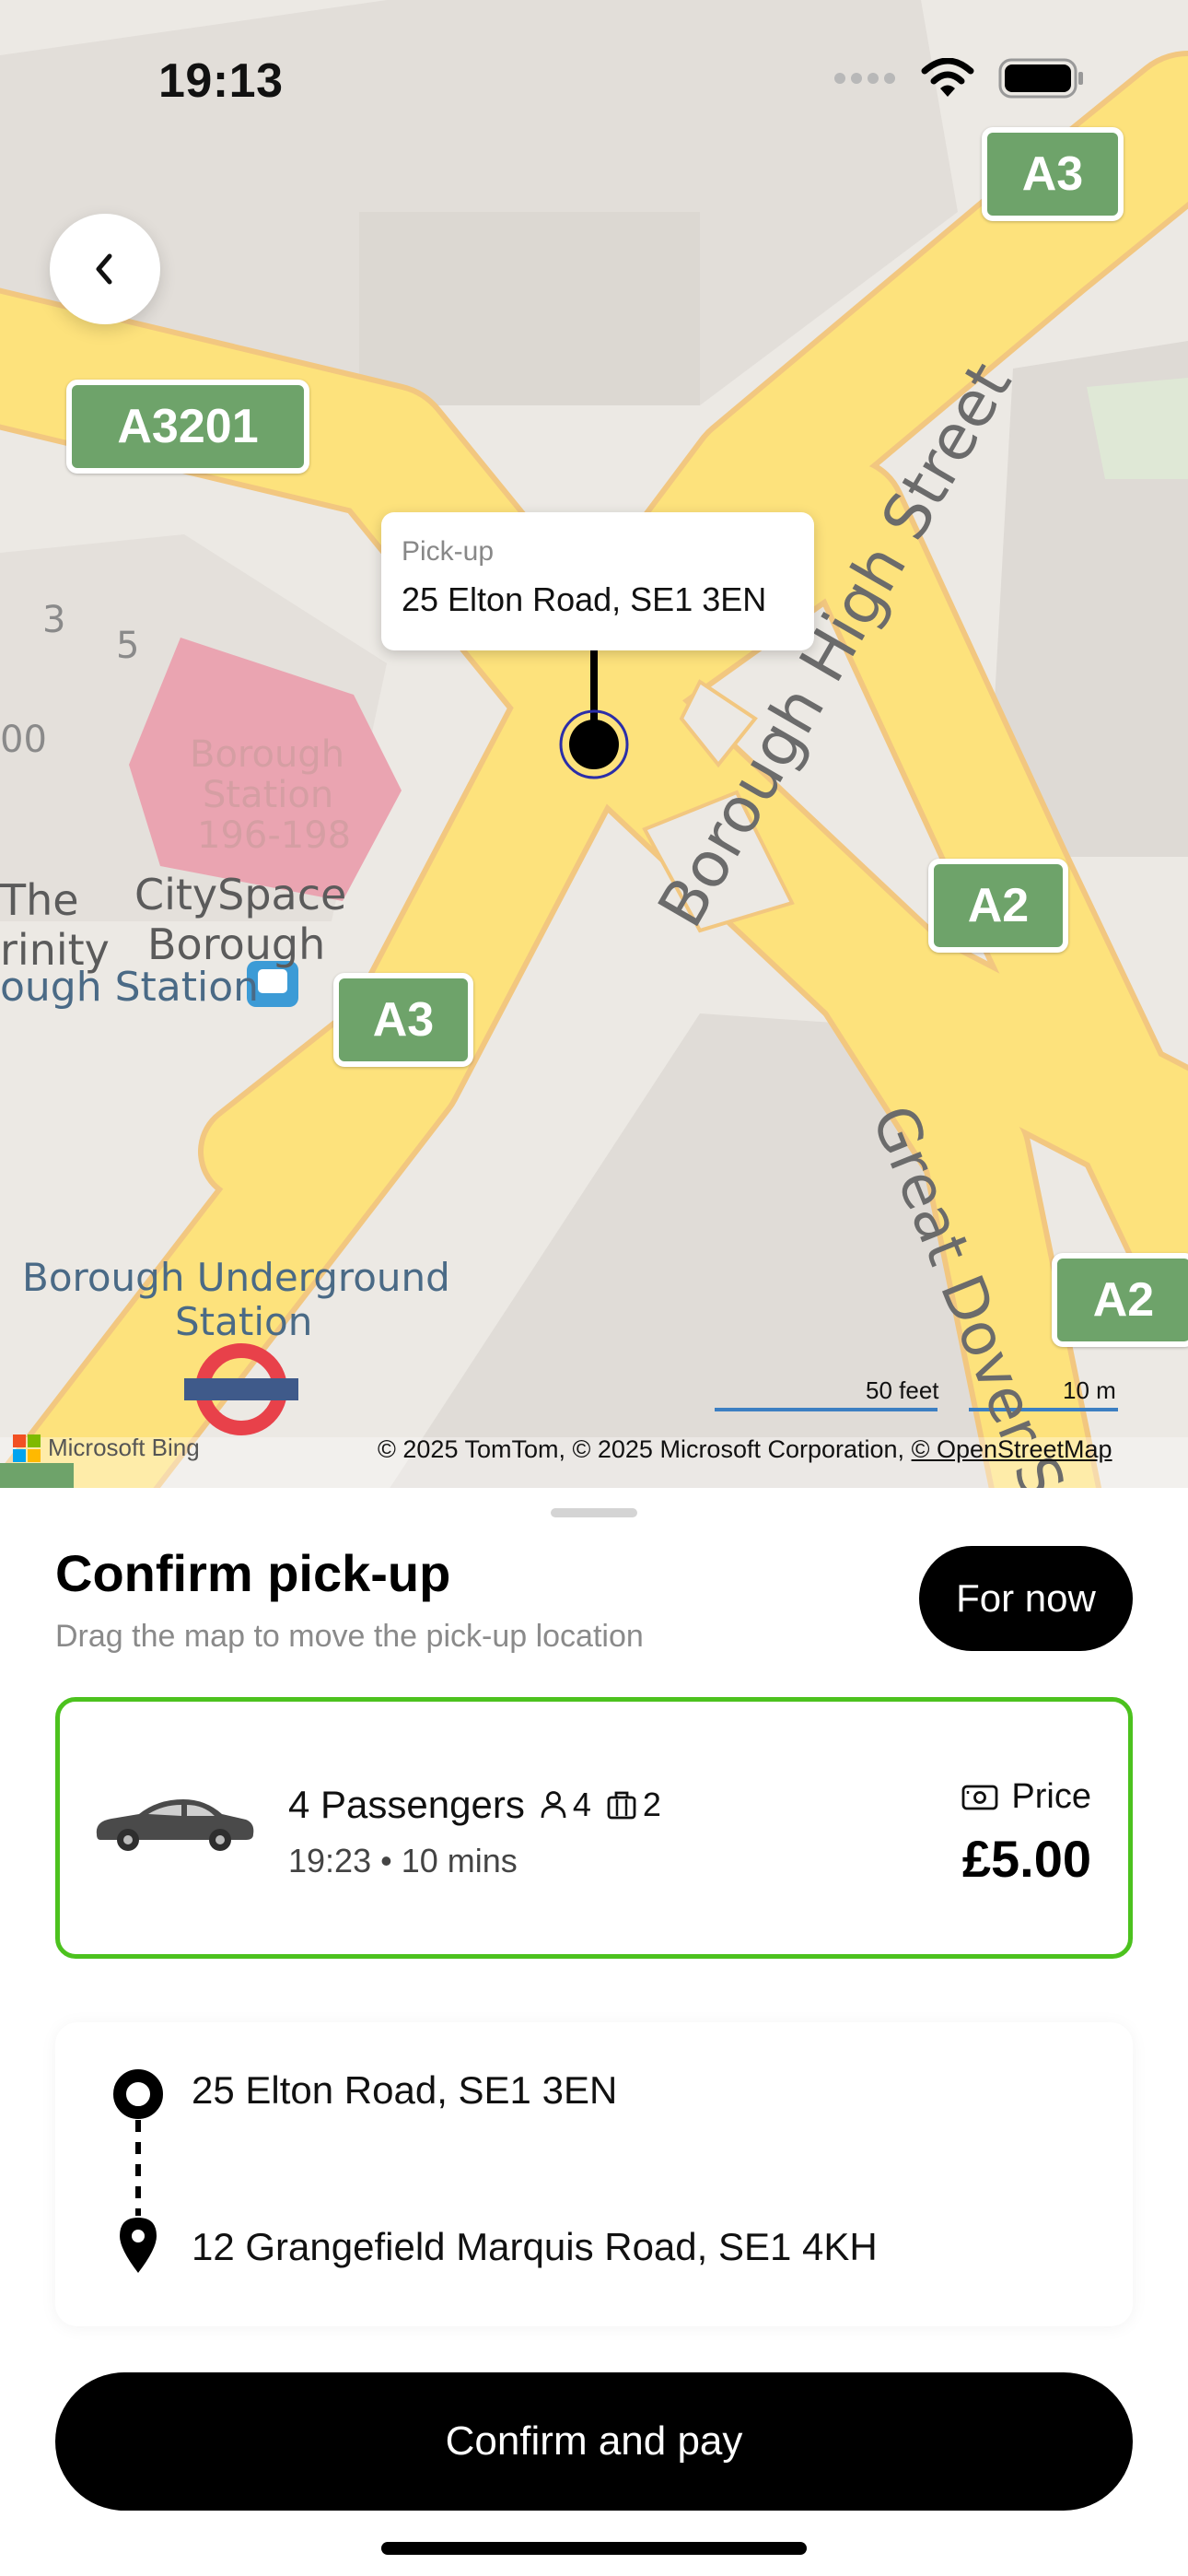  I want to click on passenger-capacity: 4, so click(565, 1805).